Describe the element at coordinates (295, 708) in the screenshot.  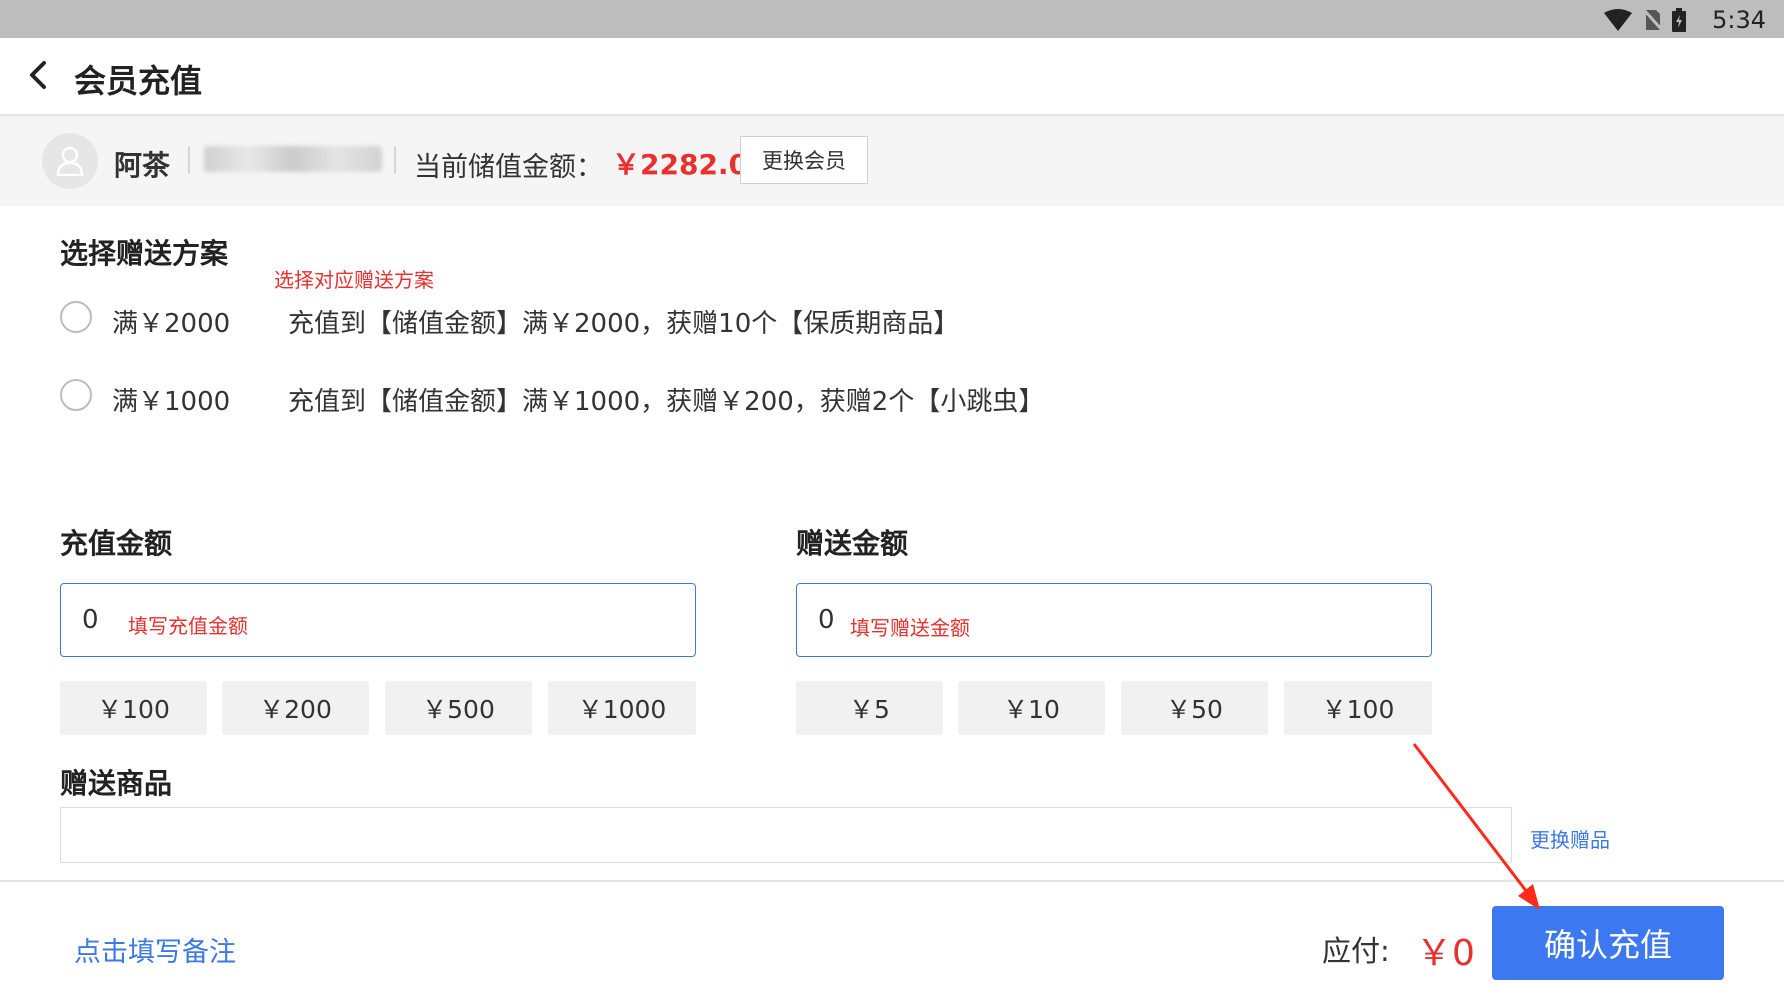
I see `recharge-preset-200: ￥200` at that location.